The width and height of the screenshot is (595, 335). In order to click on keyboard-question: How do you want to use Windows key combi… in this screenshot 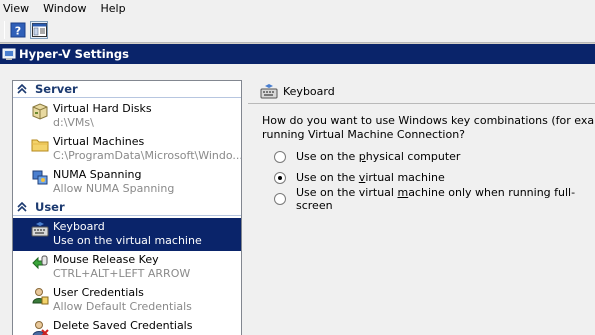, I will do `click(428, 128)`.